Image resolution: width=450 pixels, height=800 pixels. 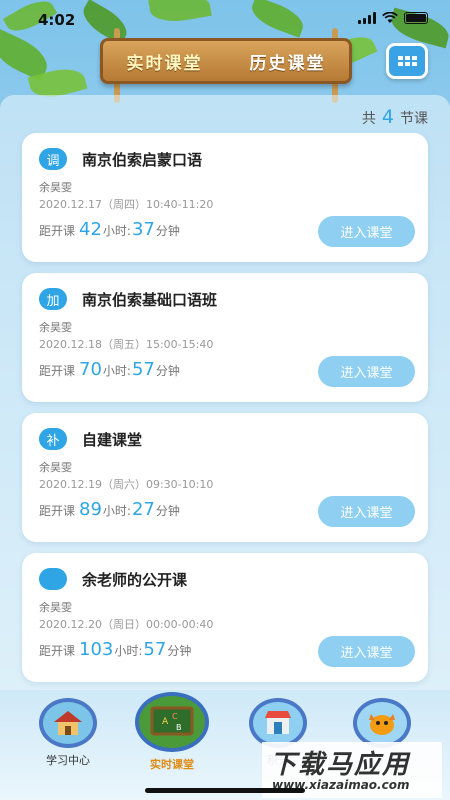 I want to click on svg-text: B, so click(x=179, y=727).